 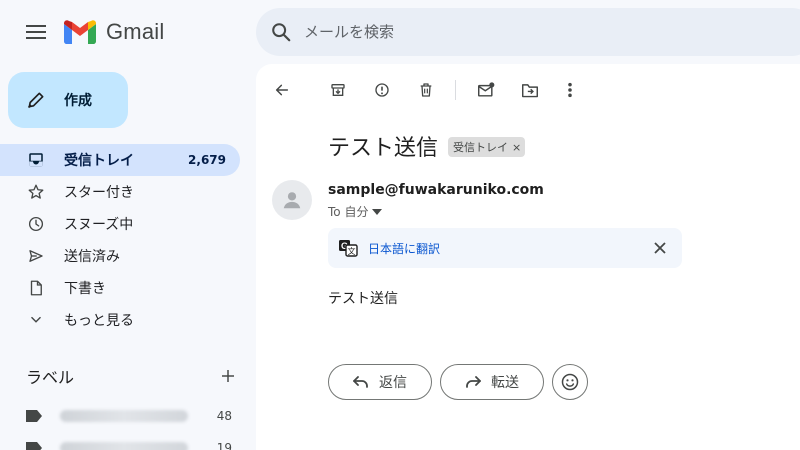 I want to click on labels-title: ラベル, so click(x=50, y=377).